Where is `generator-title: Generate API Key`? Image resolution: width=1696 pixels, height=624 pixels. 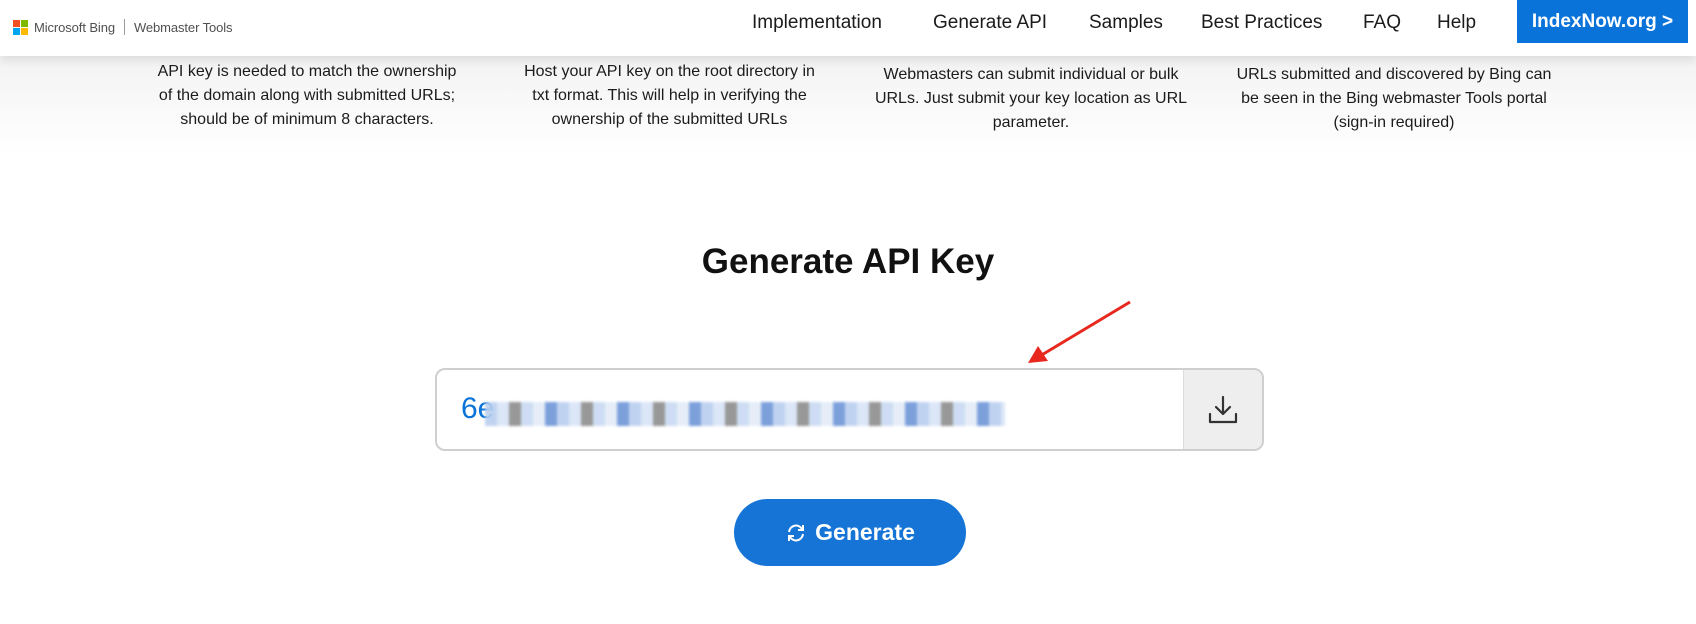
generator-title: Generate API Key is located at coordinates (848, 261).